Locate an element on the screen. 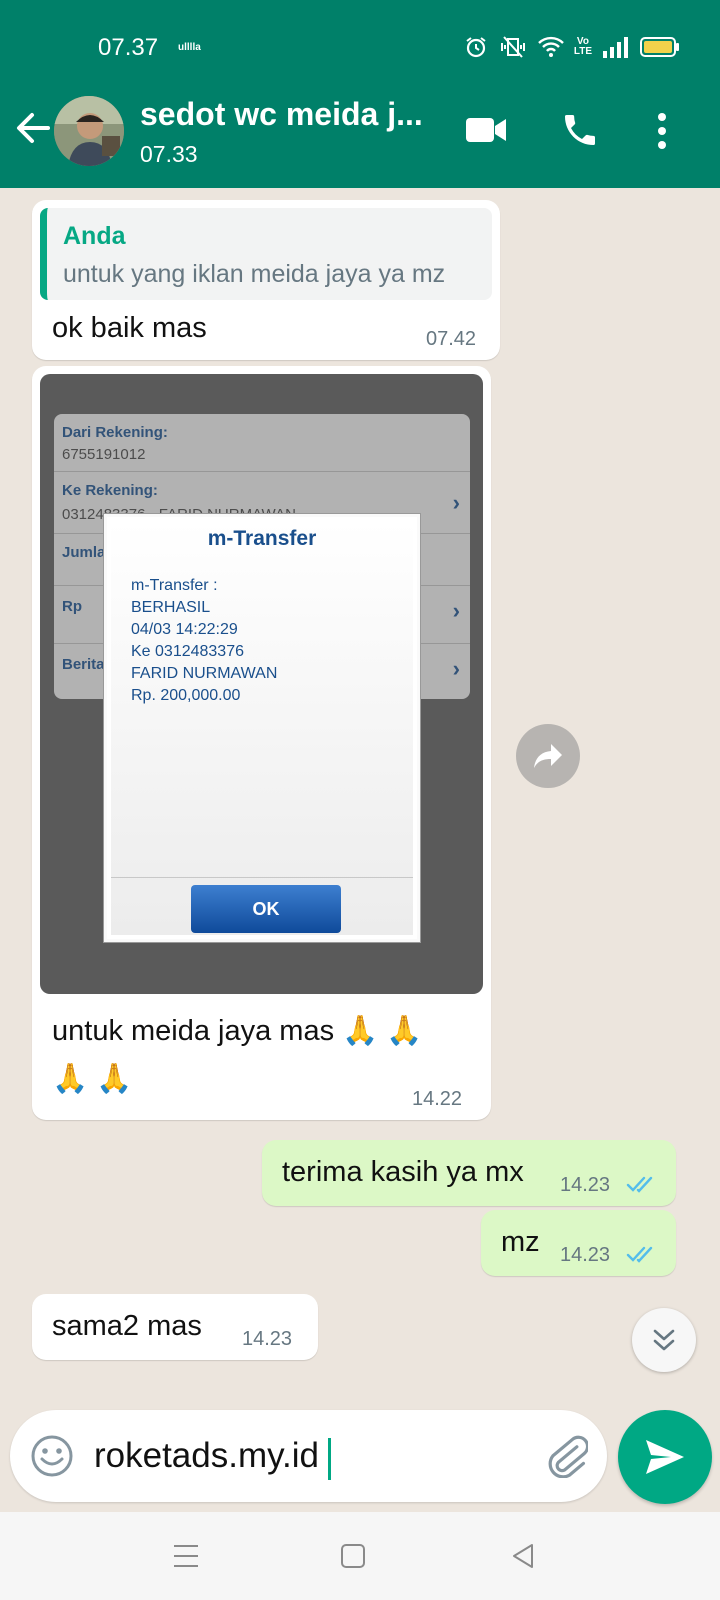 The image size is (720, 1600). message-text: ok baik mas is located at coordinates (129, 328).